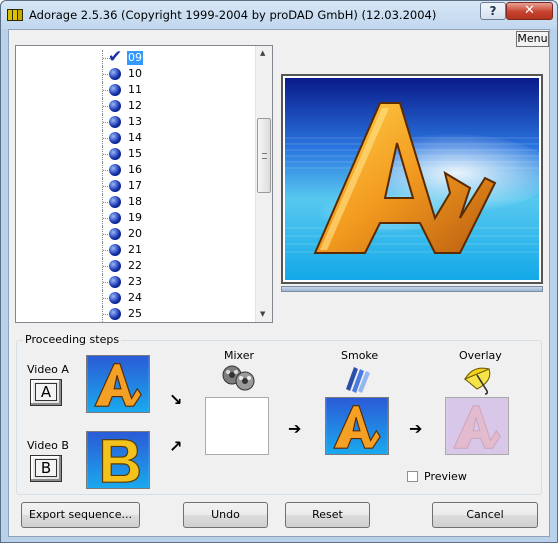 This screenshot has width=558, height=543. What do you see at coordinates (360, 355) in the screenshot?
I see `smoke-label: Smoke` at bounding box center [360, 355].